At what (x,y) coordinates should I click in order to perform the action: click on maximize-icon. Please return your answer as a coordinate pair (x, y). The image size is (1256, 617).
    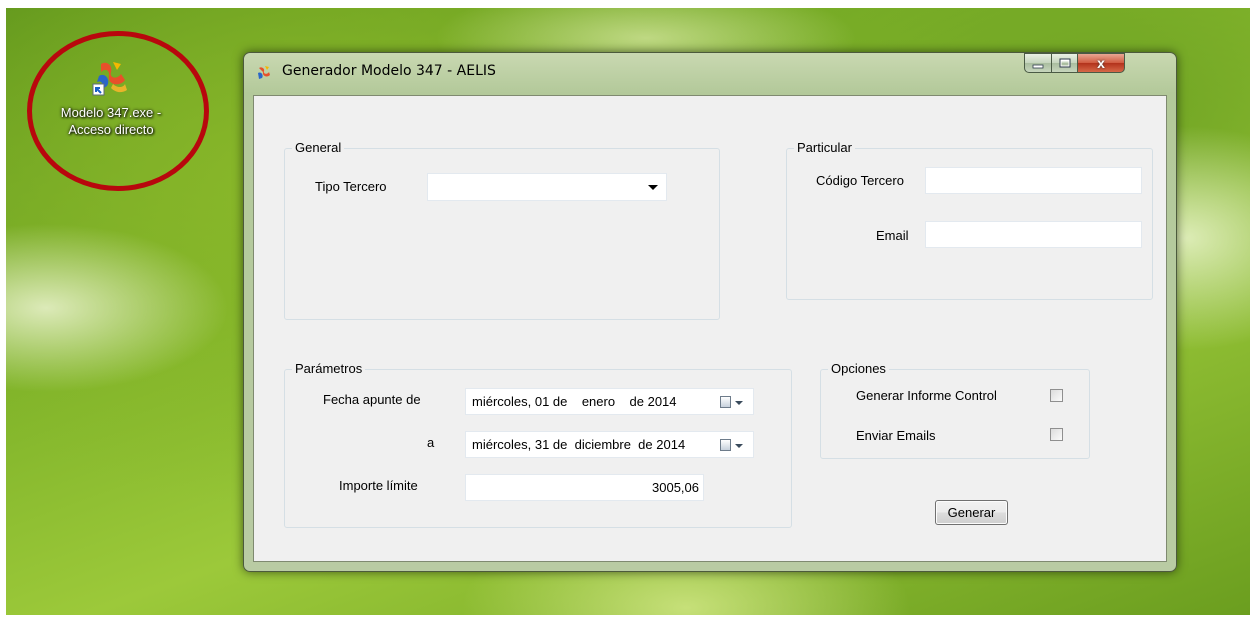
    Looking at the image, I should click on (1065, 63).